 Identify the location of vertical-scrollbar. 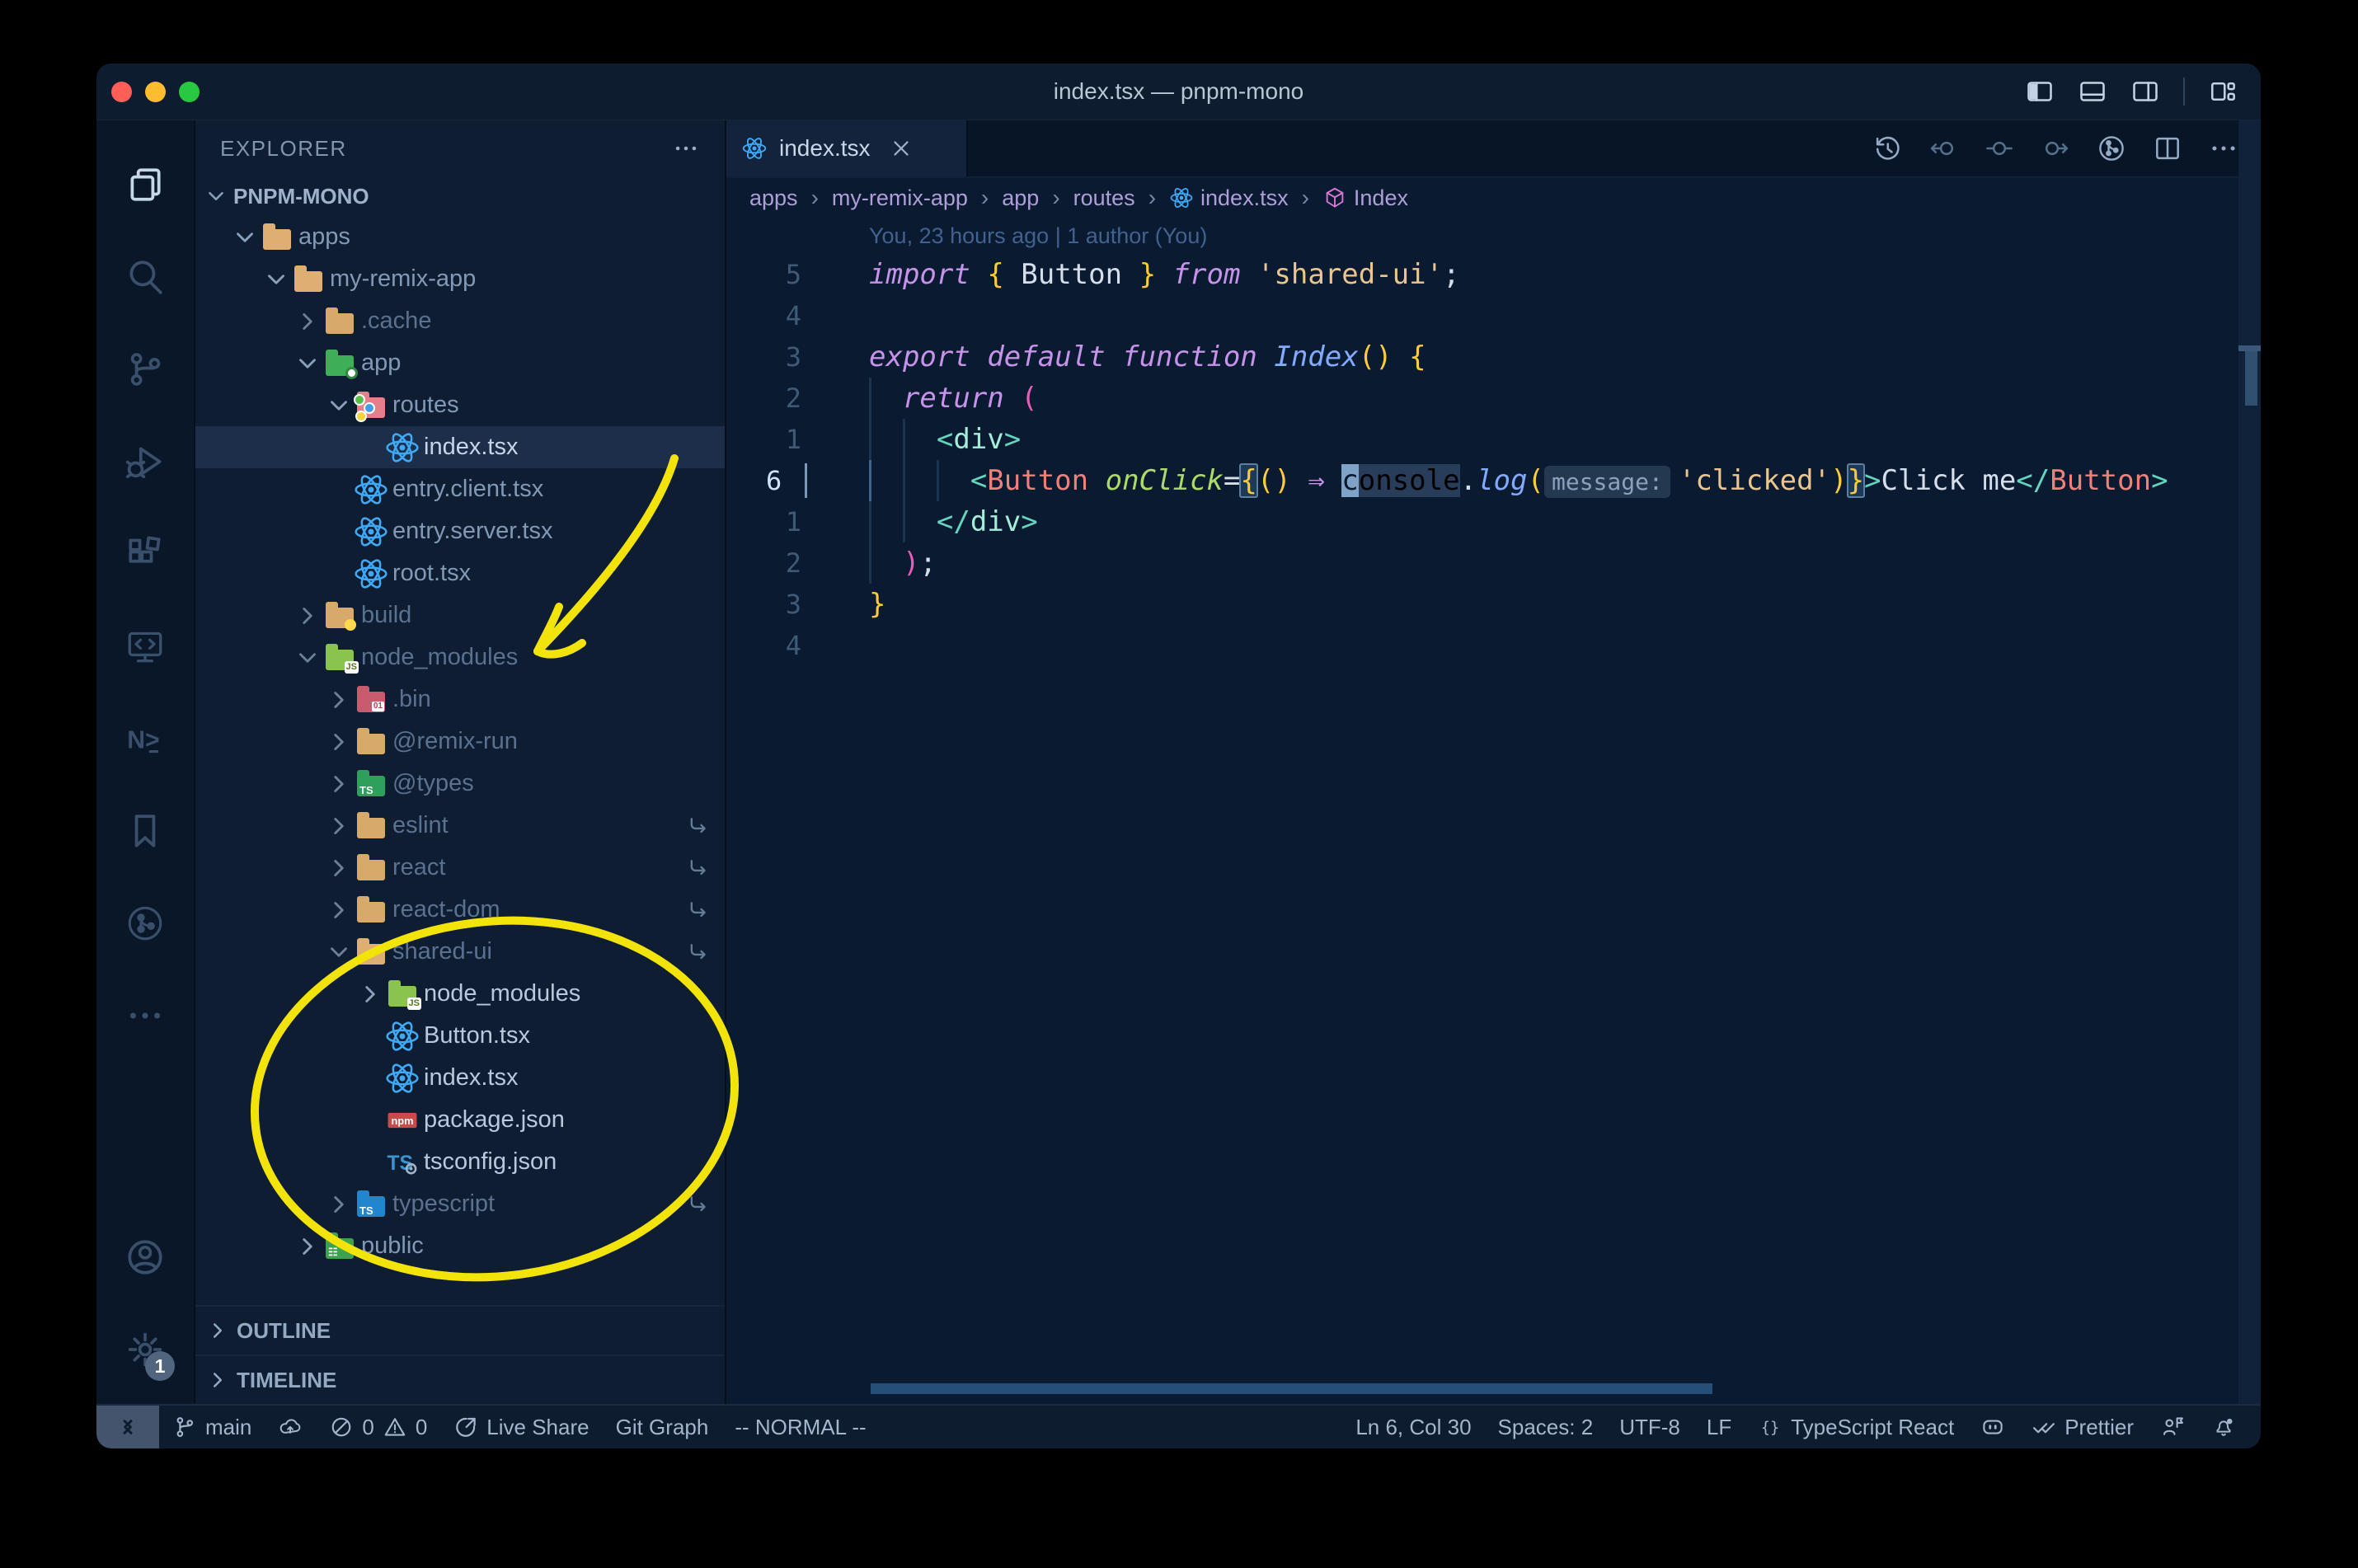
(2250, 762).